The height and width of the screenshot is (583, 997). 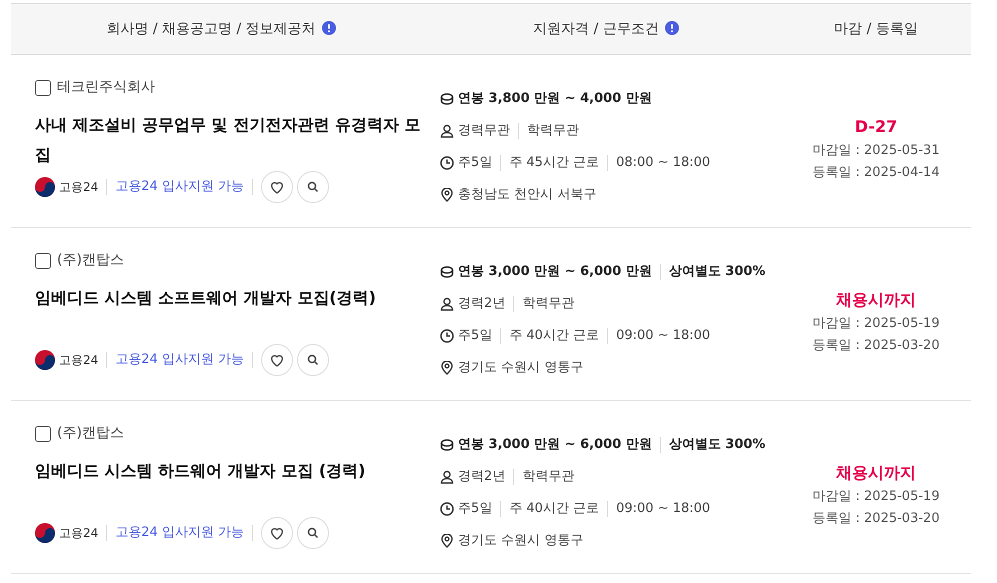 I want to click on company-name: 테크린주식회사, so click(x=106, y=87).